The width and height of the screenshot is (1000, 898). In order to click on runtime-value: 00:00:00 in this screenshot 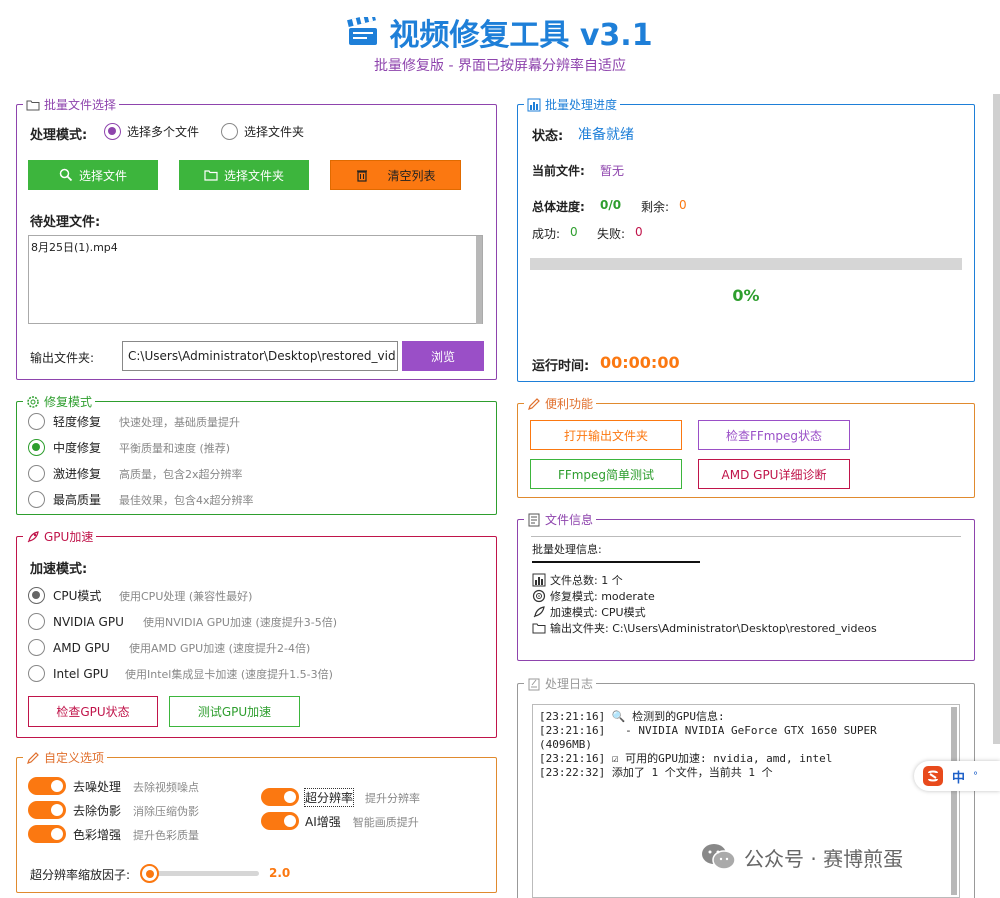, I will do `click(640, 362)`.